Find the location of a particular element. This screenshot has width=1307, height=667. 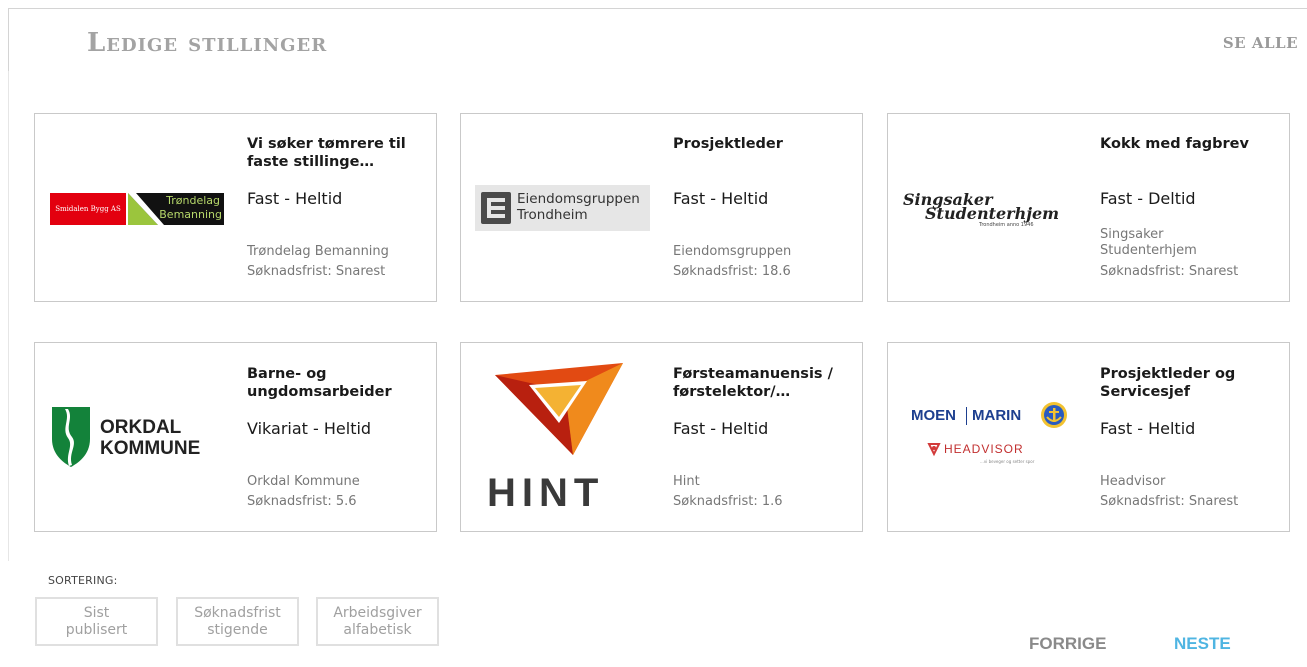

sort-employer-line2: alfabetisk is located at coordinates (377, 629).